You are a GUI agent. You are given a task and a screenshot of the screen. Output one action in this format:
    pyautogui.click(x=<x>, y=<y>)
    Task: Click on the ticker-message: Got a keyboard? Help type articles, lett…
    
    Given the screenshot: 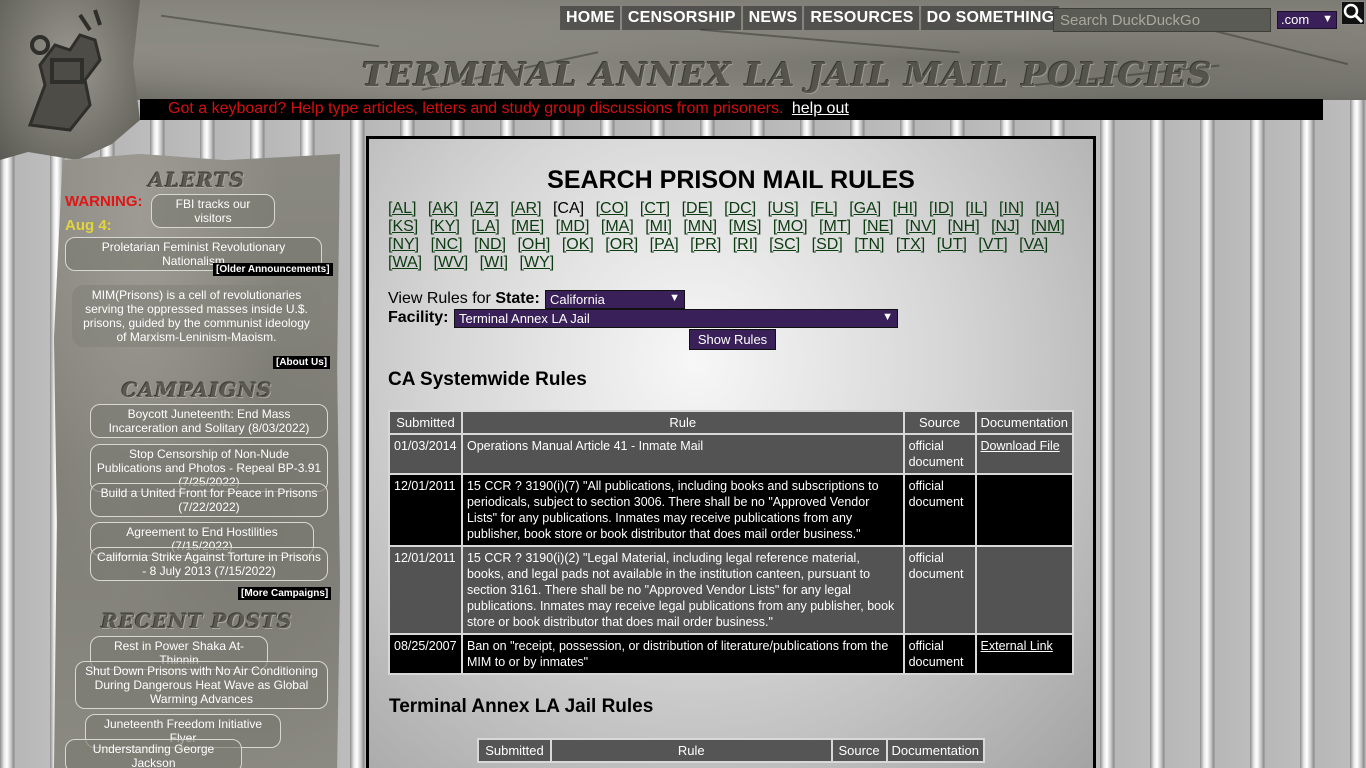 What is the action you would take?
    pyautogui.click(x=476, y=108)
    